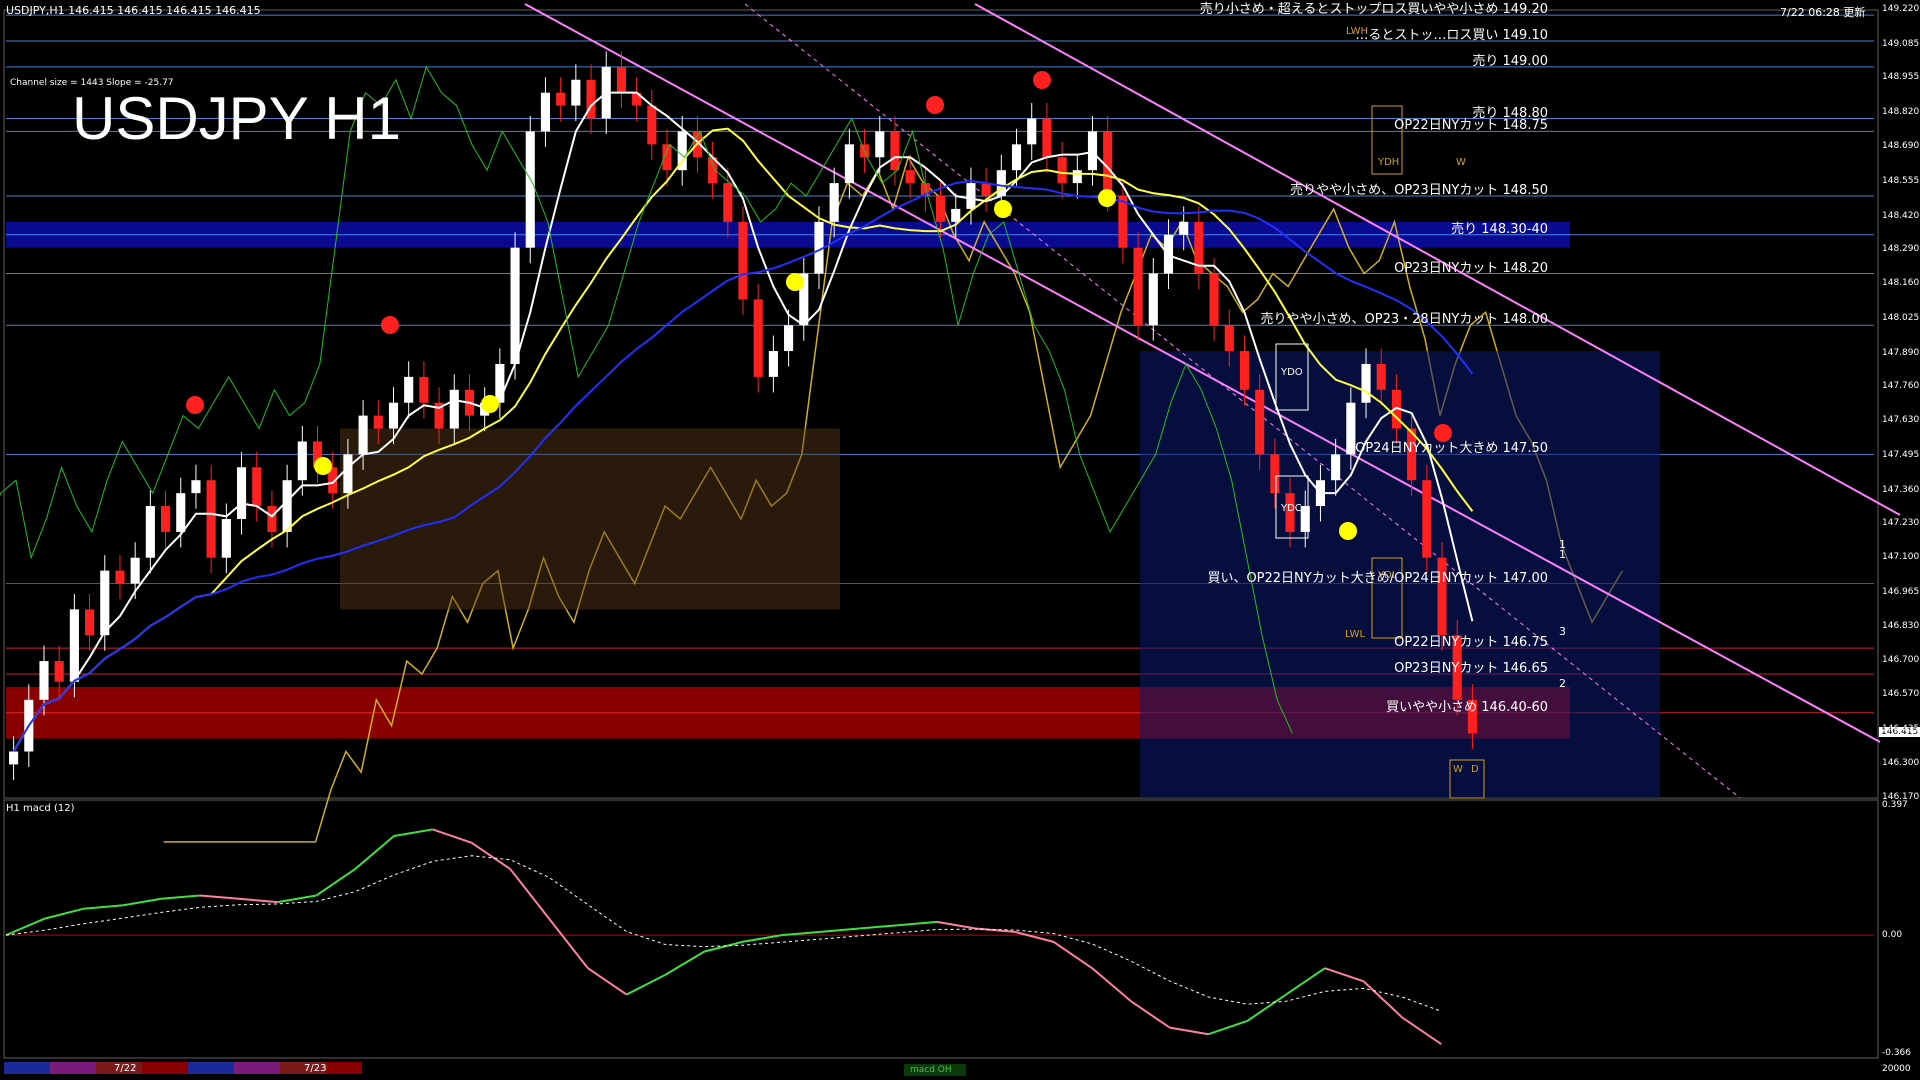 The image size is (1920, 1080). Describe the element at coordinates (237, 118) in the screenshot. I see `chart-title: USDJPY H1` at that location.